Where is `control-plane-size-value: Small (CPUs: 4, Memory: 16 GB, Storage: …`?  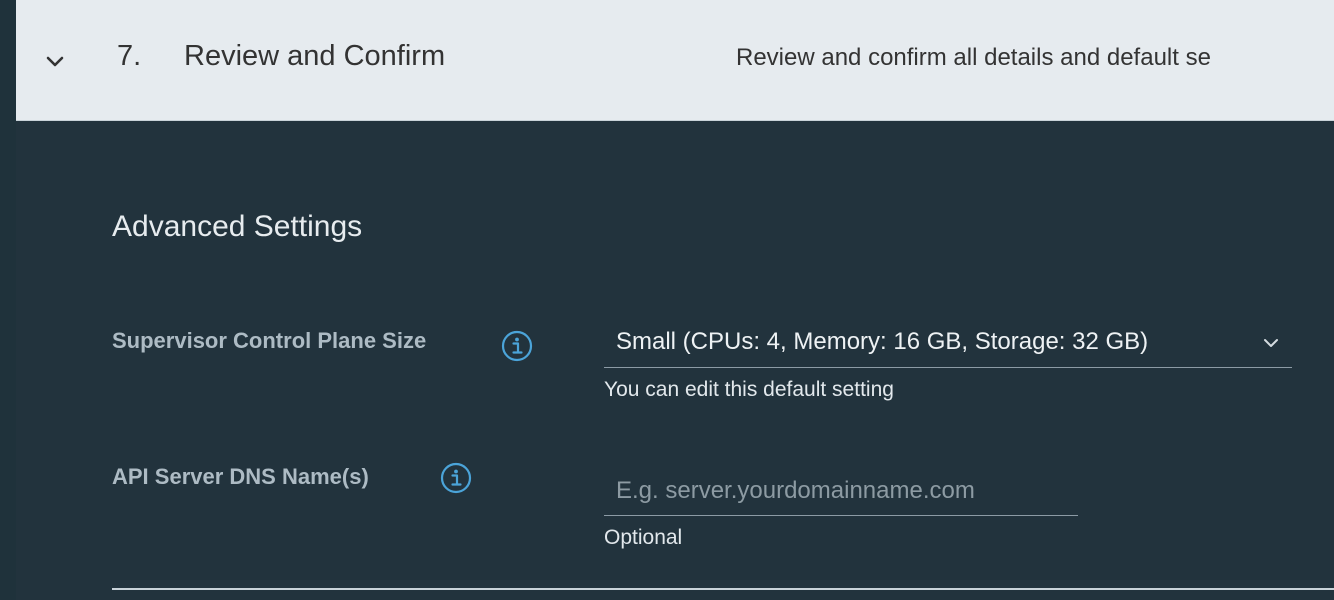
control-plane-size-value: Small (CPUs: 4, Memory: 16 GB, Storage: … is located at coordinates (882, 341).